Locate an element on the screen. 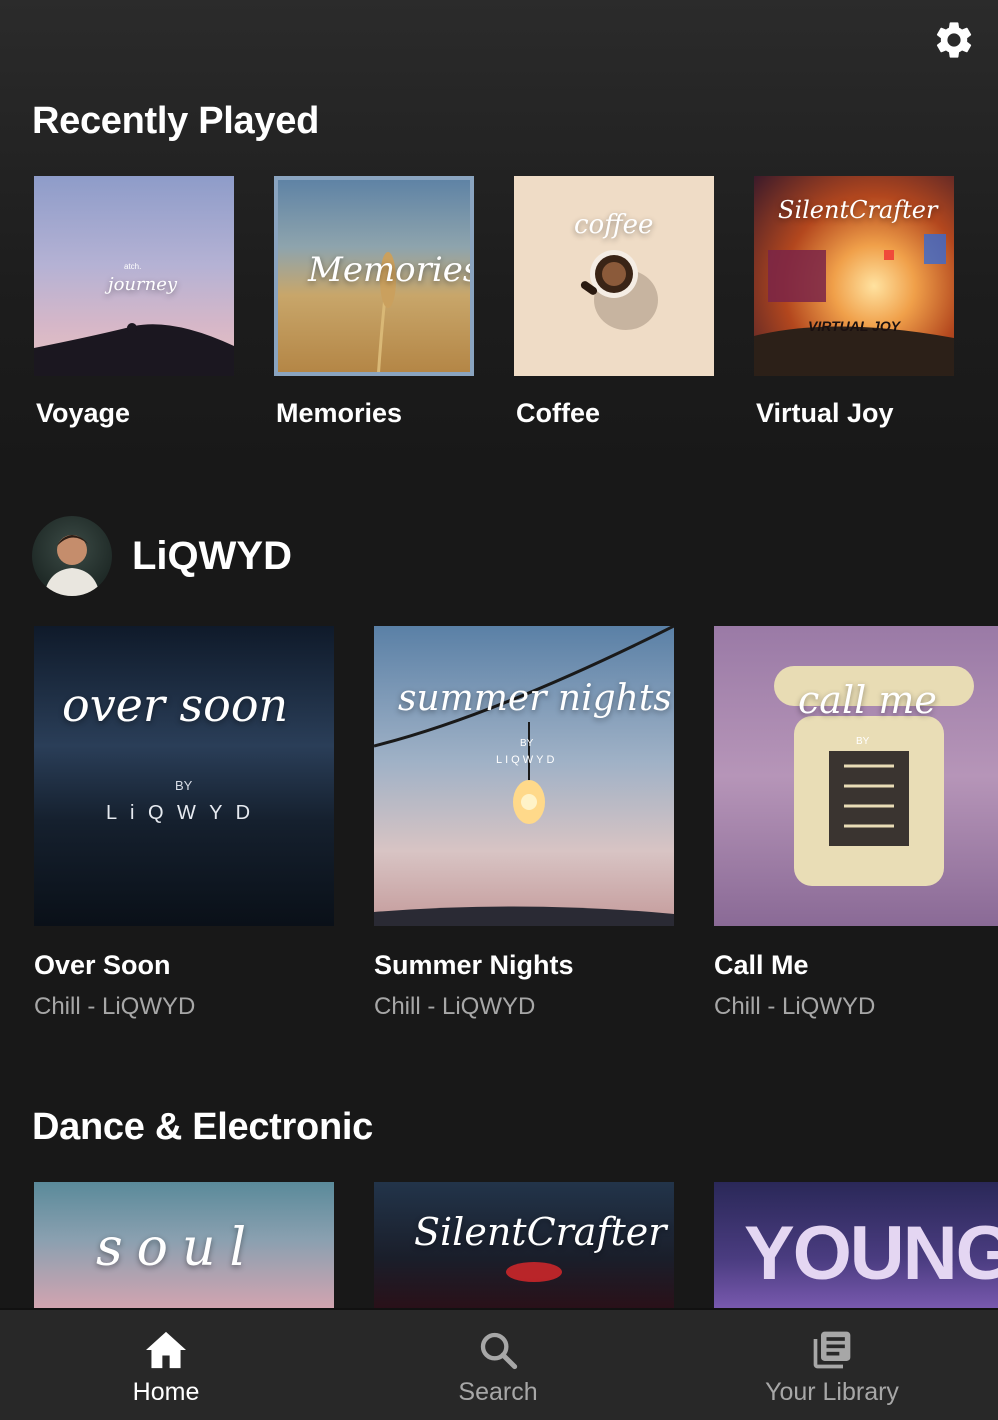 This screenshot has height=1420, width=998. recent-item-label: Memories is located at coordinates (339, 413).